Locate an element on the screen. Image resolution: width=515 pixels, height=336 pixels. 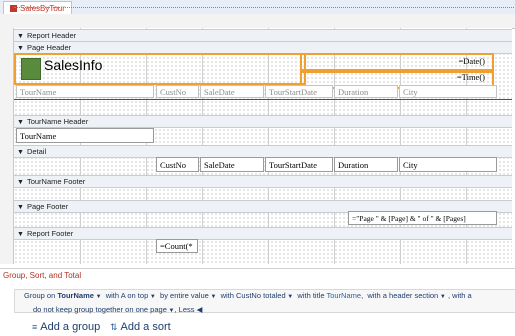
detail-field-city: City is located at coordinates (448, 164).